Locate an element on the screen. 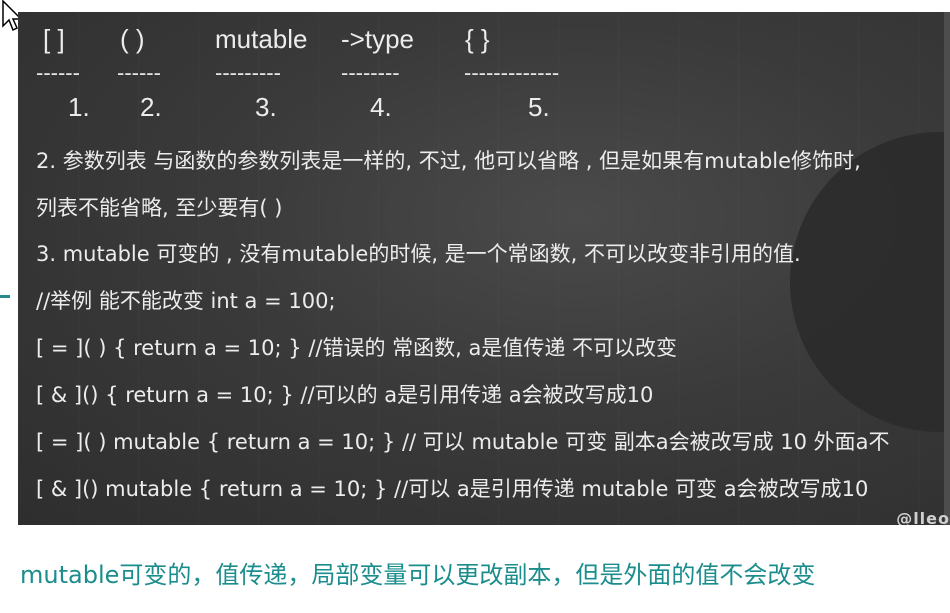  dash-2: ------ is located at coordinates (139, 72).